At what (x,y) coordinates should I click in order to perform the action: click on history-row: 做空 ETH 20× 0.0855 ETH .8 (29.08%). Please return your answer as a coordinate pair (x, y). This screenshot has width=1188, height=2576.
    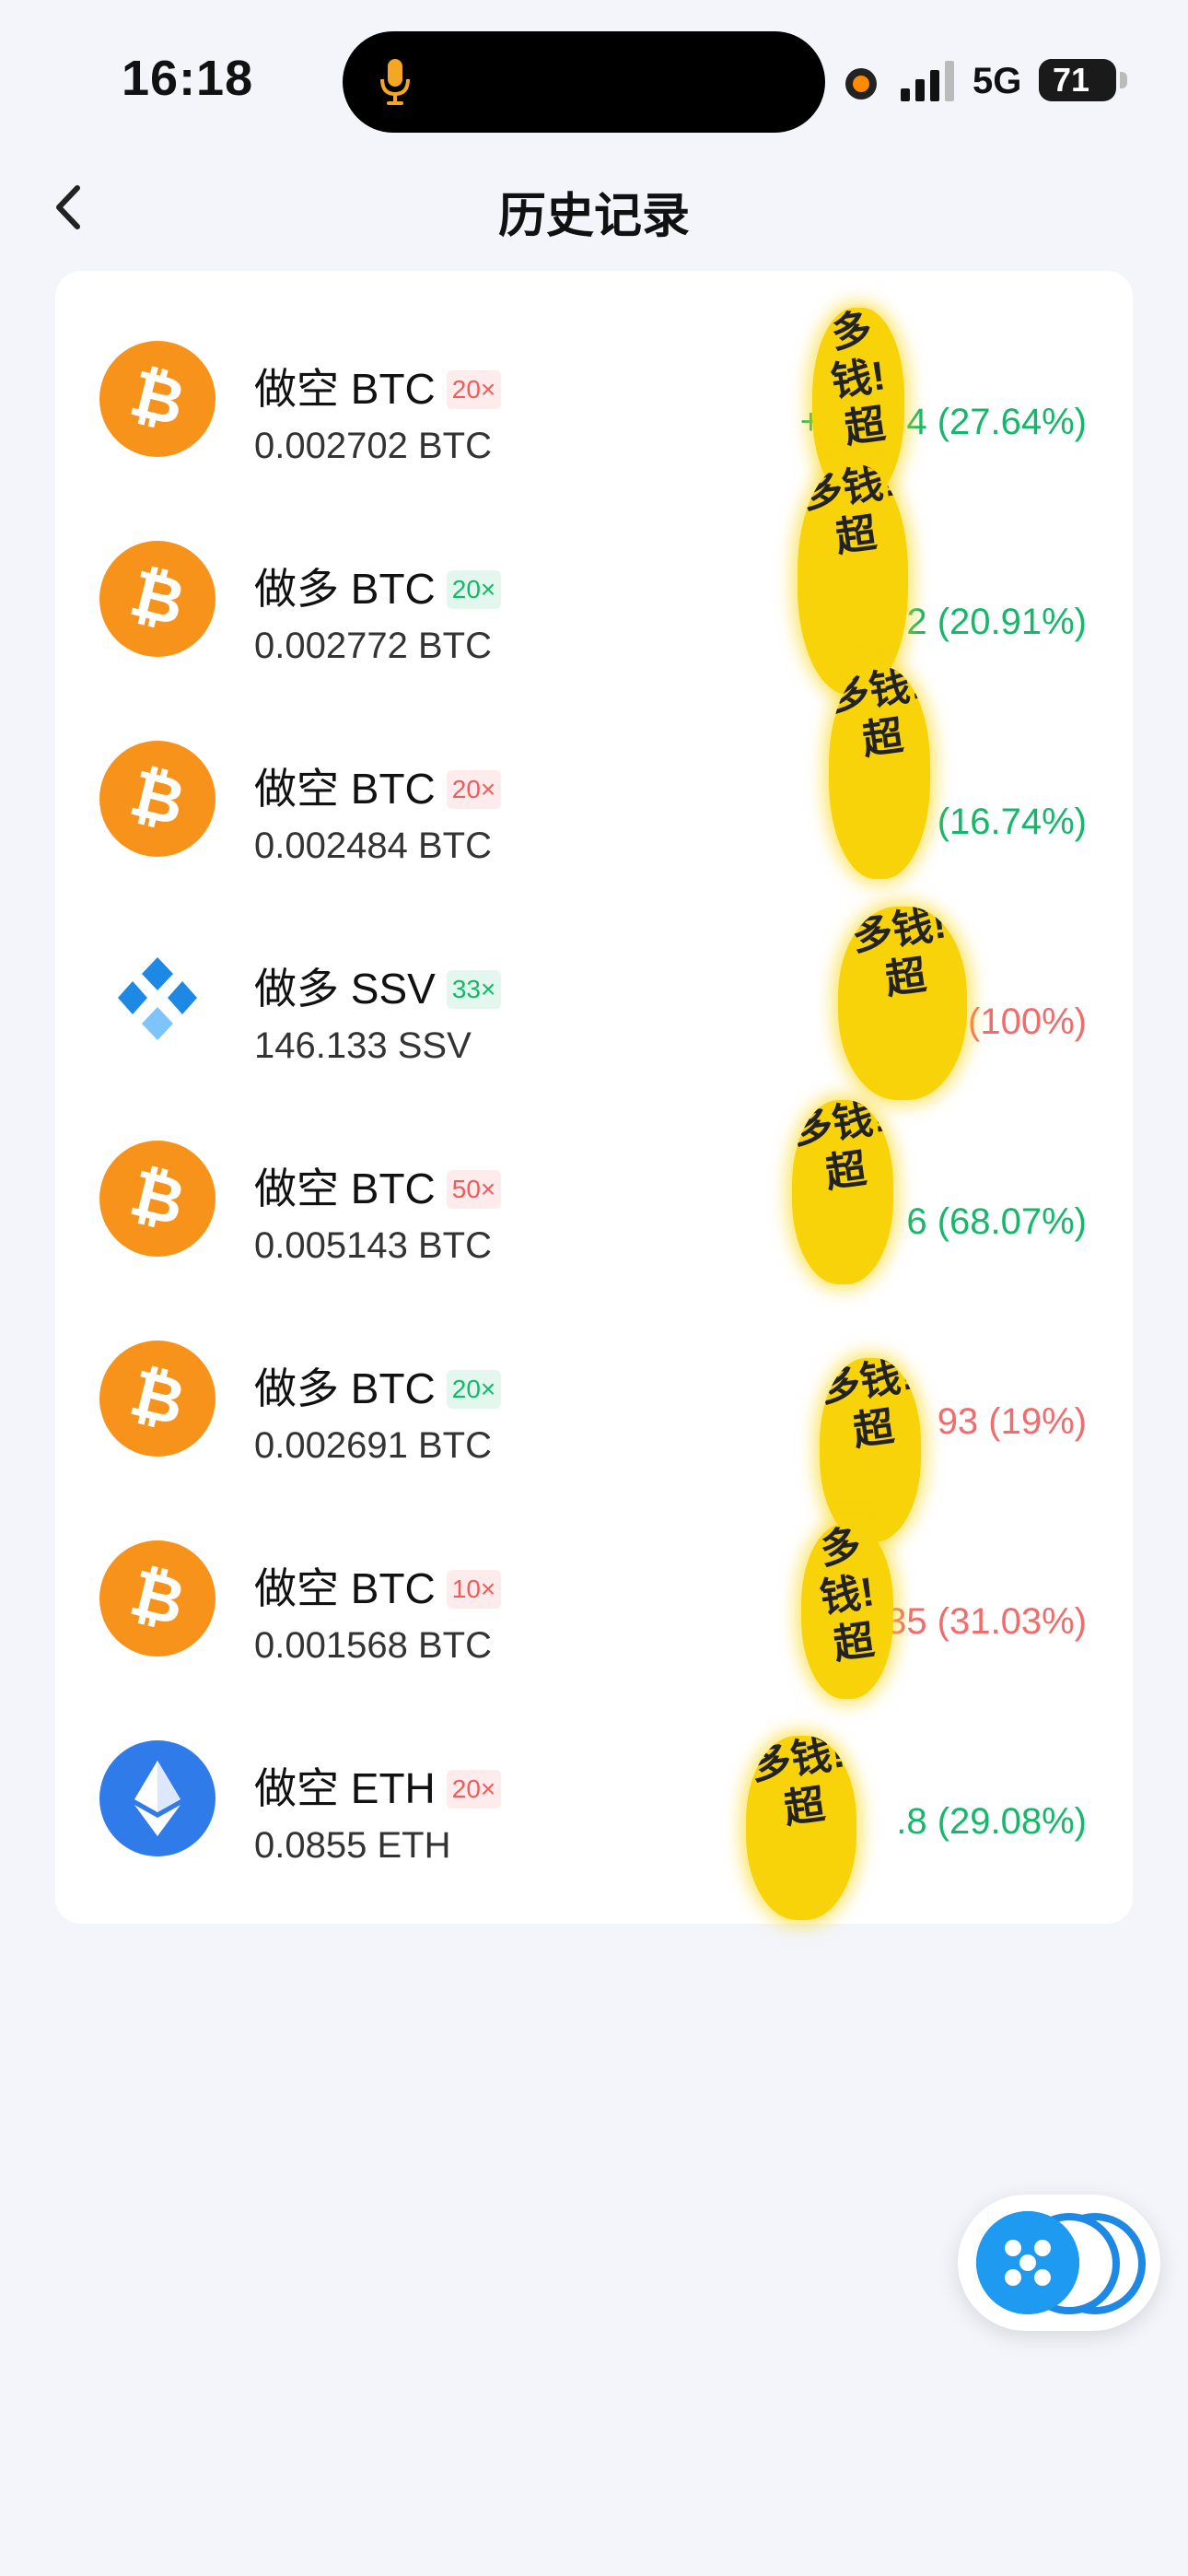
    Looking at the image, I should click on (594, 1797).